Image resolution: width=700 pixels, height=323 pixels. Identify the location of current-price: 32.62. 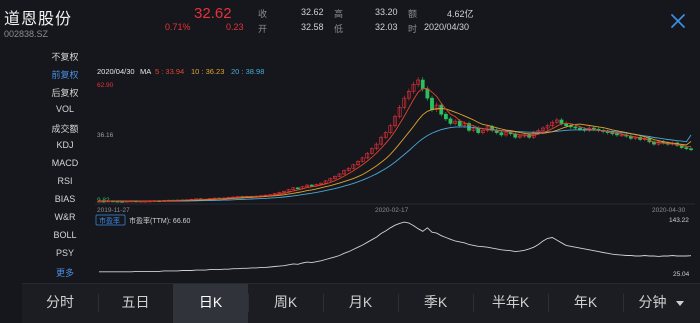
(213, 13).